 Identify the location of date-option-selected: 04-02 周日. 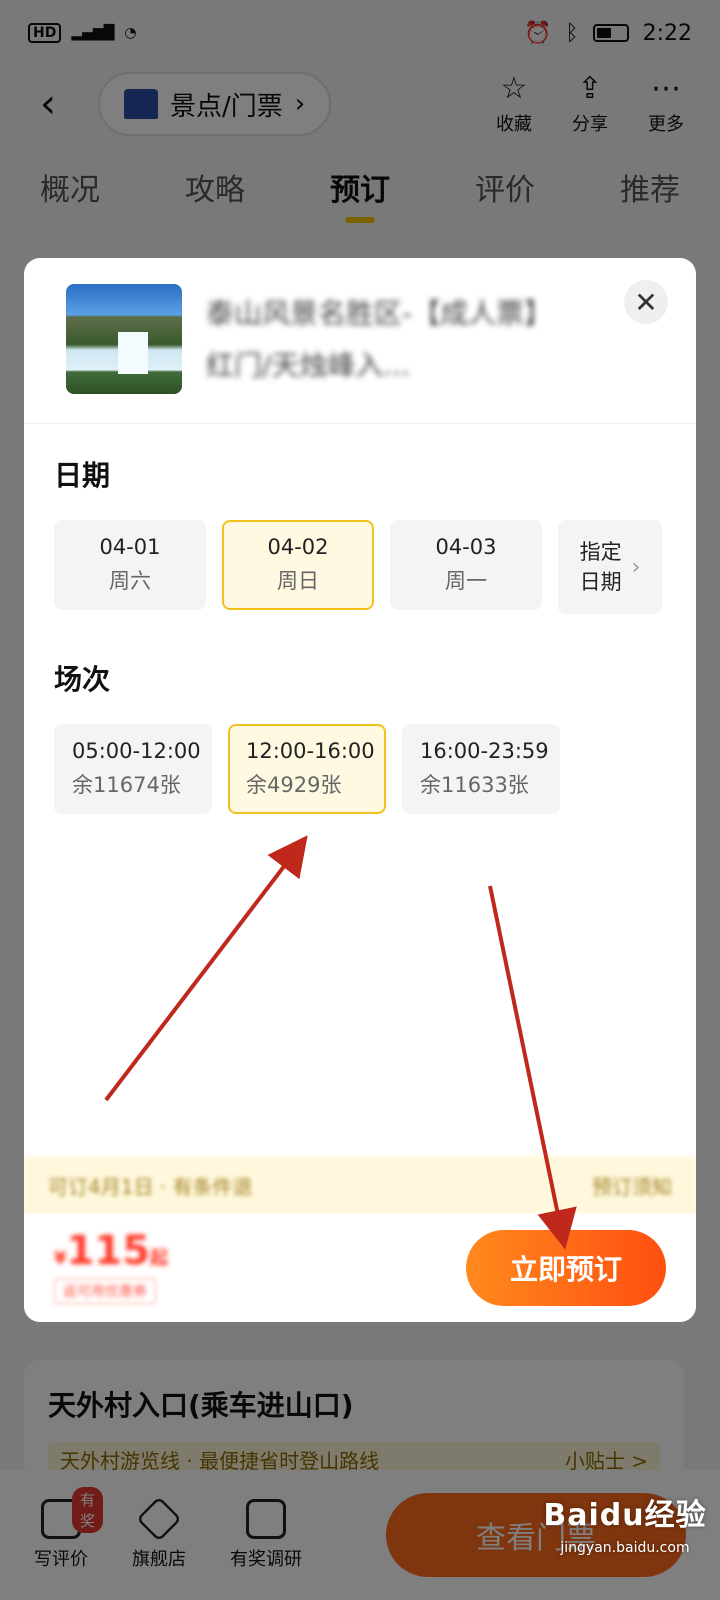
(298, 565).